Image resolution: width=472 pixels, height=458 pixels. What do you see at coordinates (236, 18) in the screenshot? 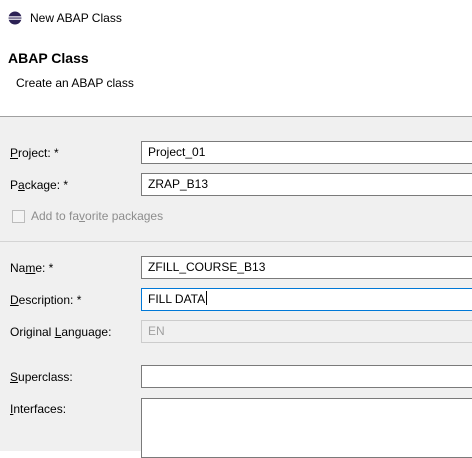
I see `title-bar: New ABAP Class` at bounding box center [236, 18].